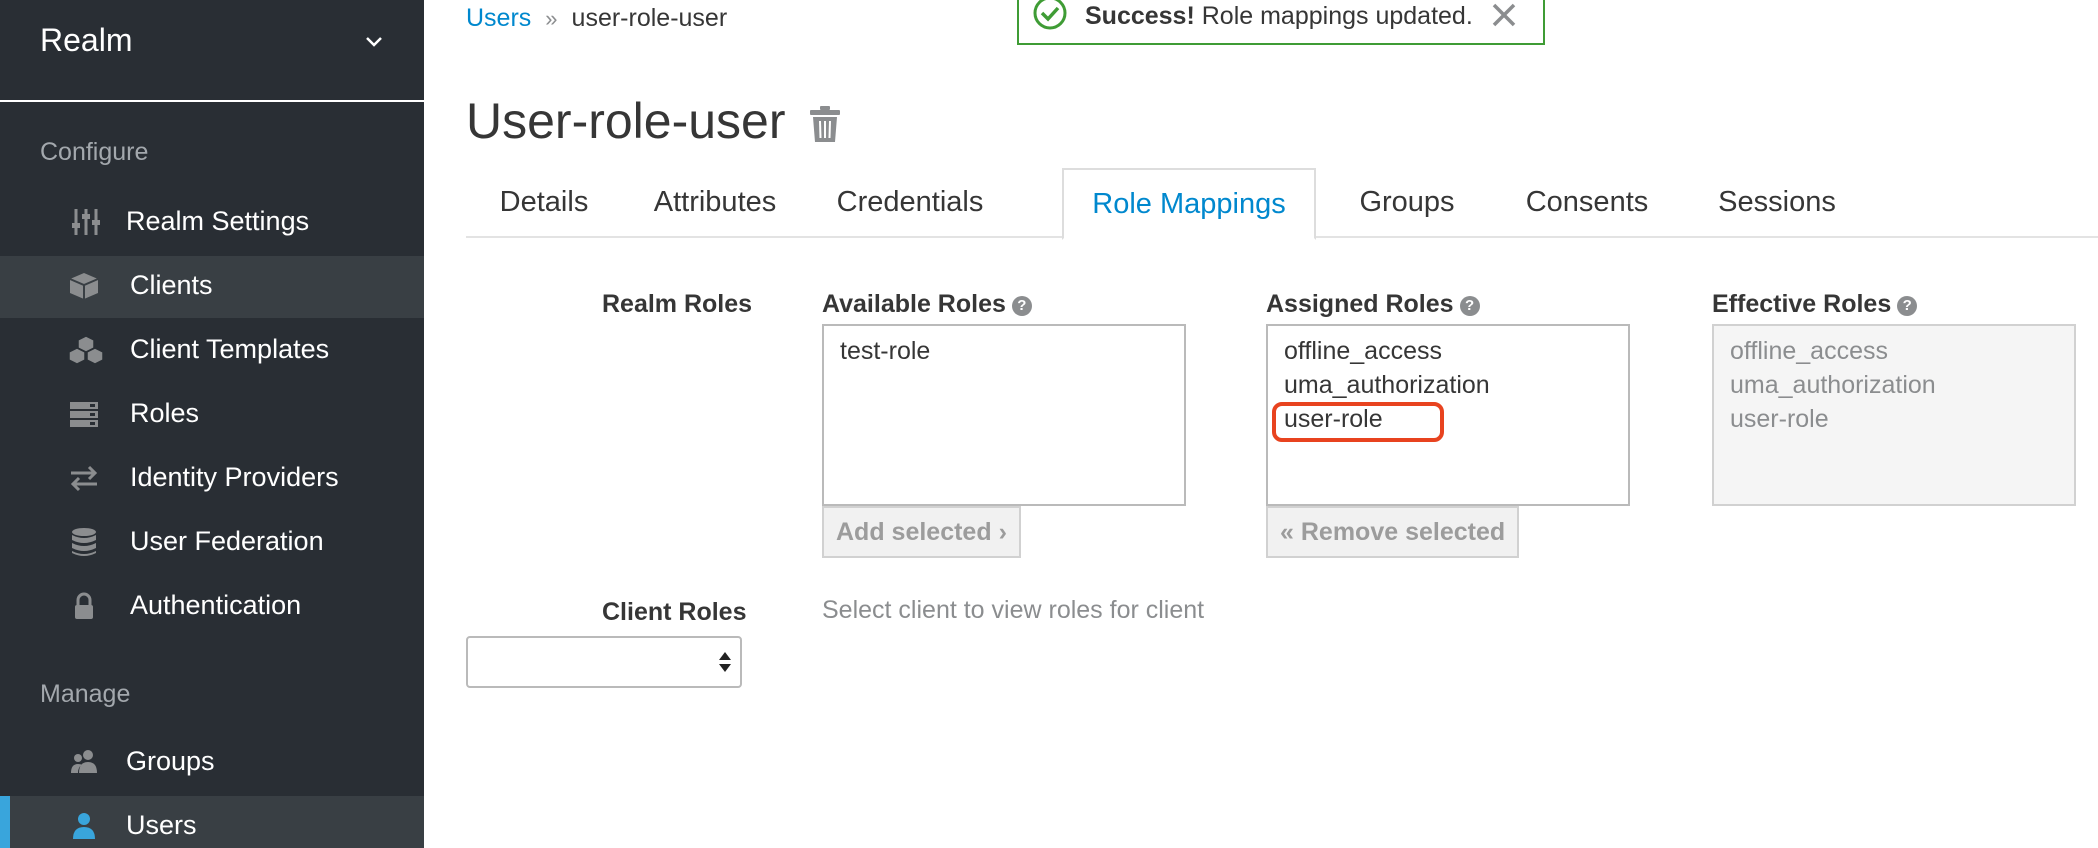  What do you see at coordinates (914, 532) in the screenshot?
I see `add-selected-label: Add selected` at bounding box center [914, 532].